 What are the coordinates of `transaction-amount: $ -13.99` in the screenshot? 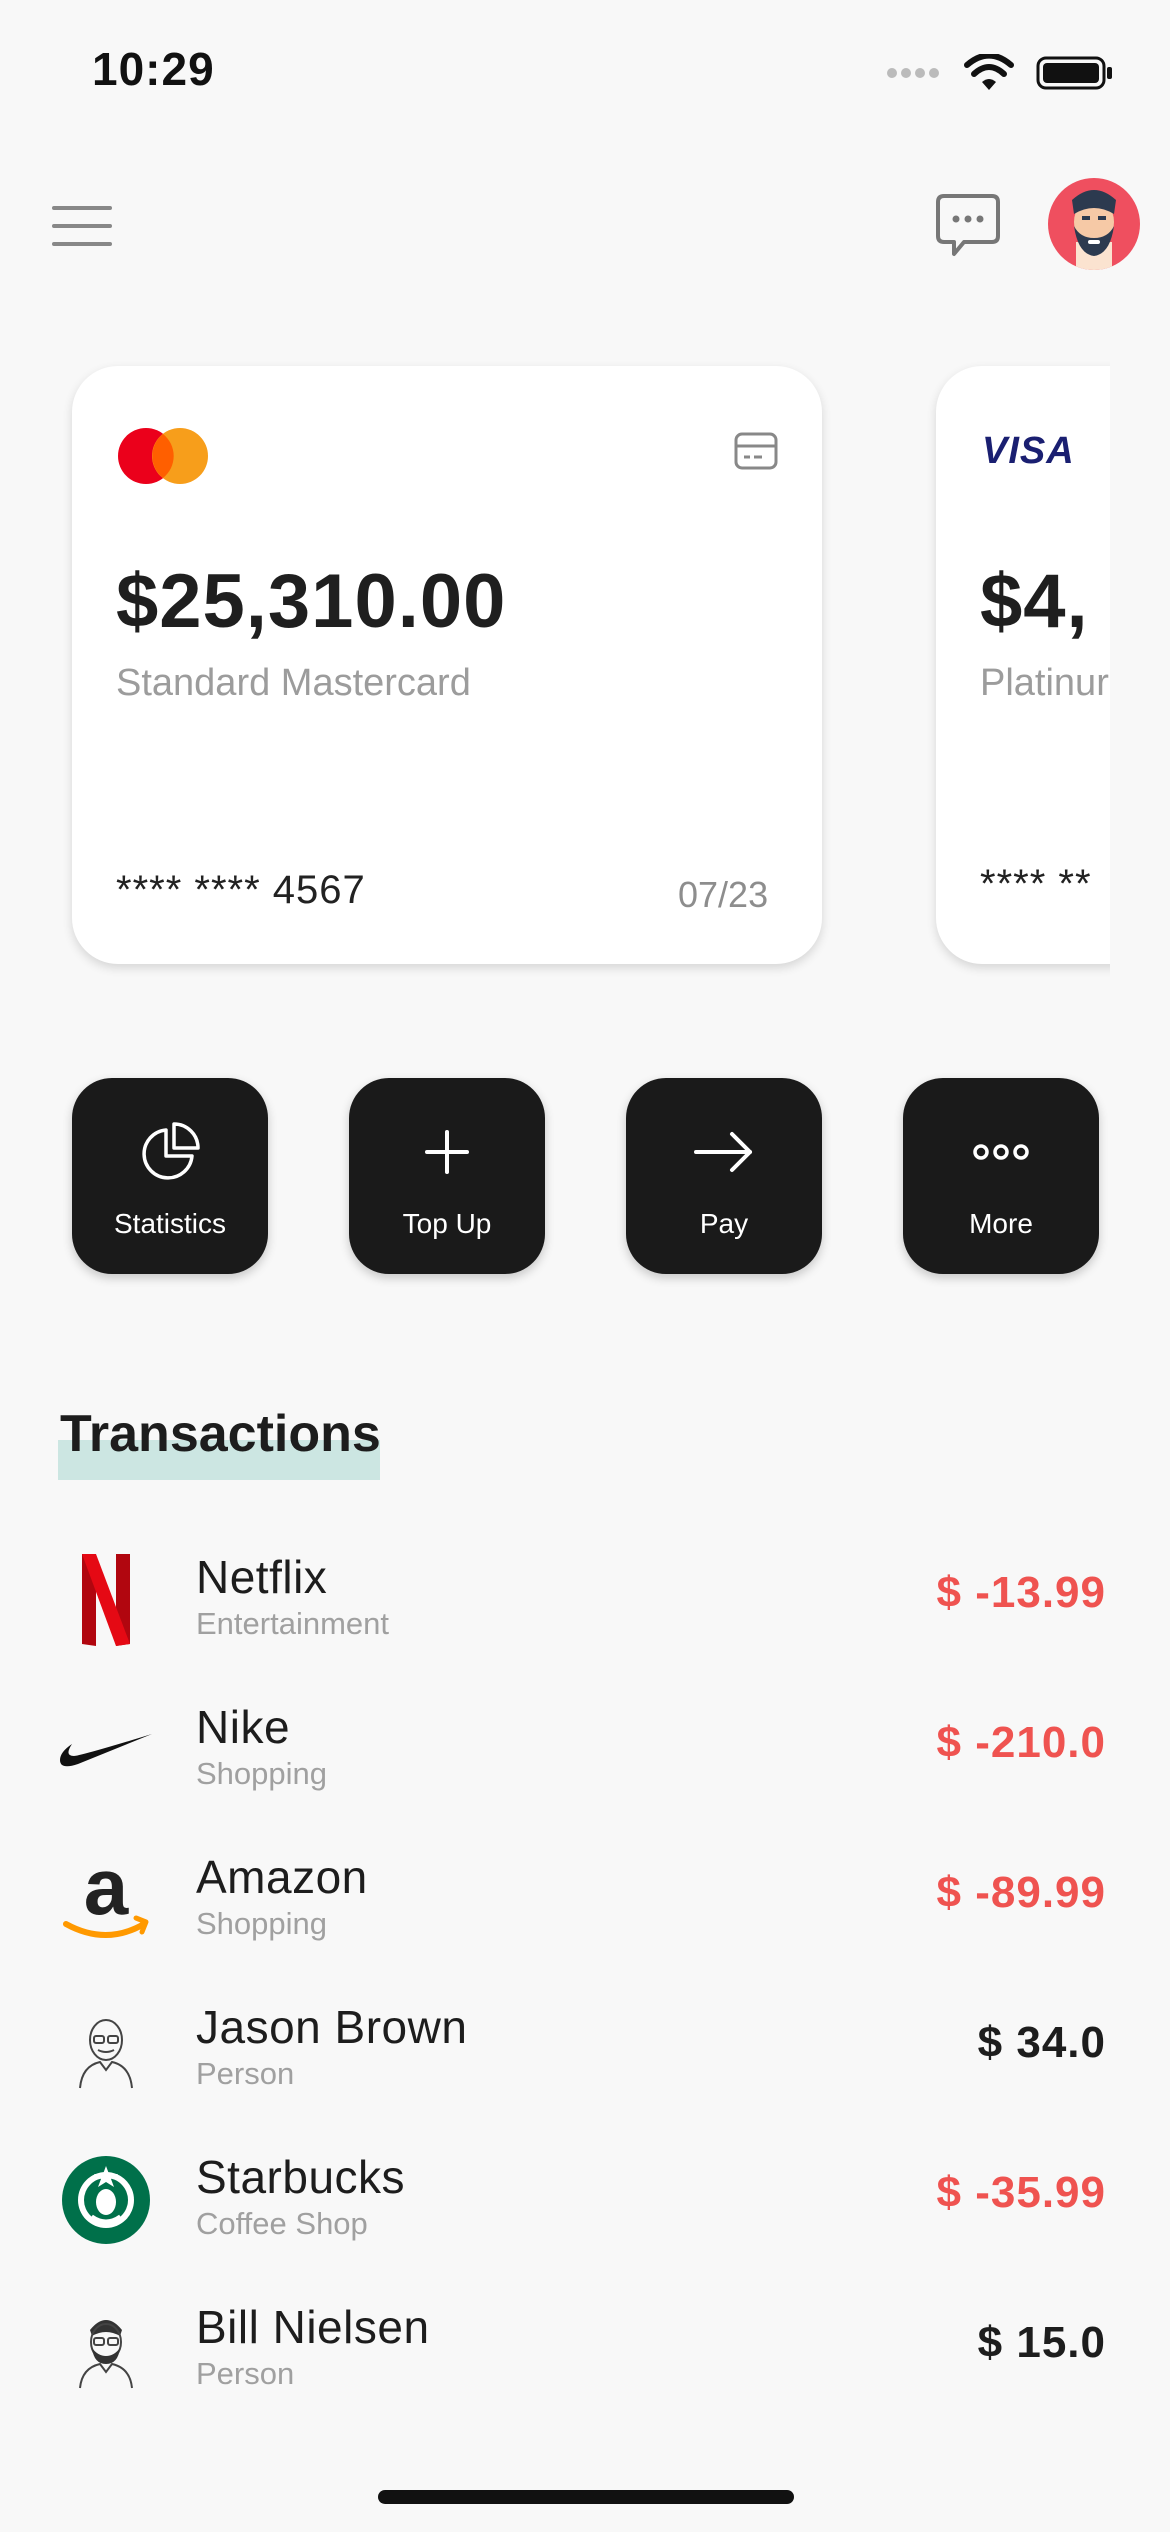 It's located at (1021, 1592).